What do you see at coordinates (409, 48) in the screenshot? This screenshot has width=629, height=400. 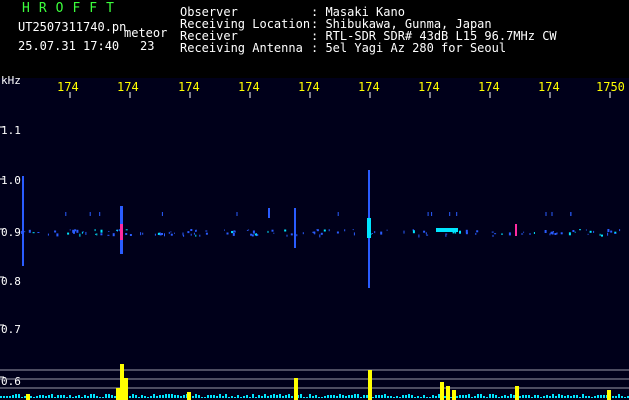 I see `antenna-value: : 5el Yagi Az 280 for Seoul` at bounding box center [409, 48].